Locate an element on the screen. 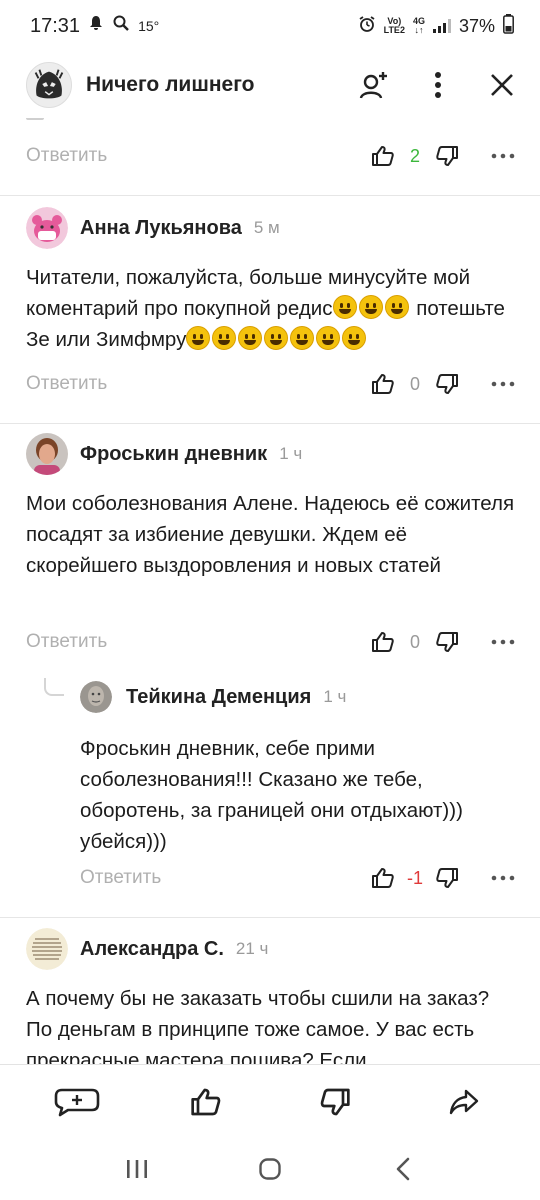 The width and height of the screenshot is (540, 1200). reply-thread-line is located at coordinates (54, 687).